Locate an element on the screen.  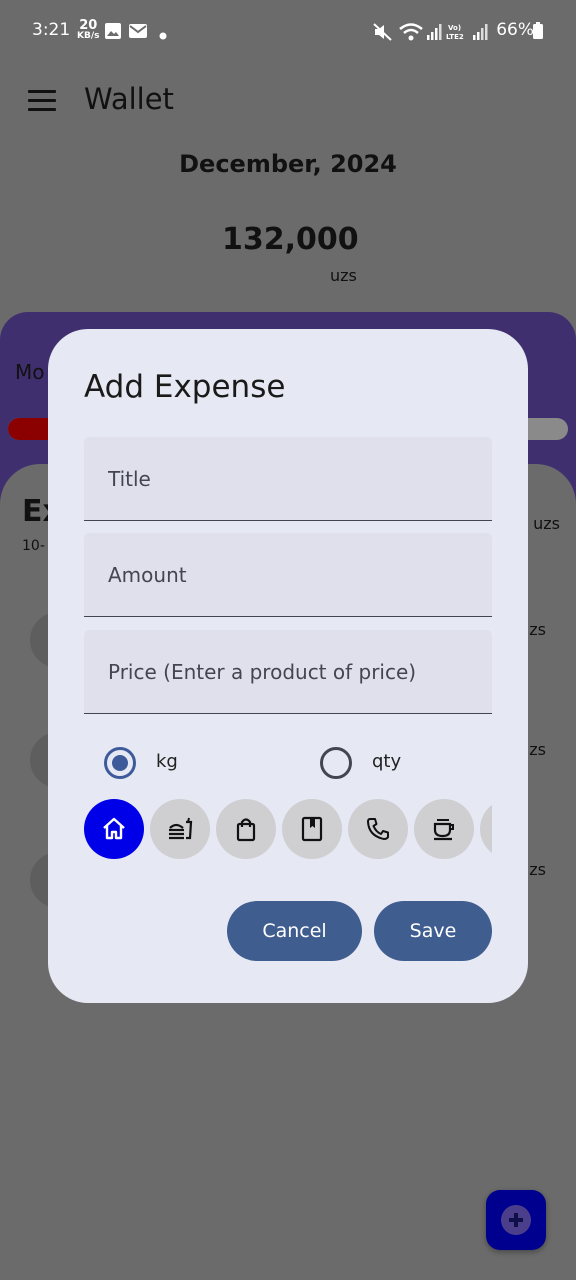
category-shopping is located at coordinates (246, 829).